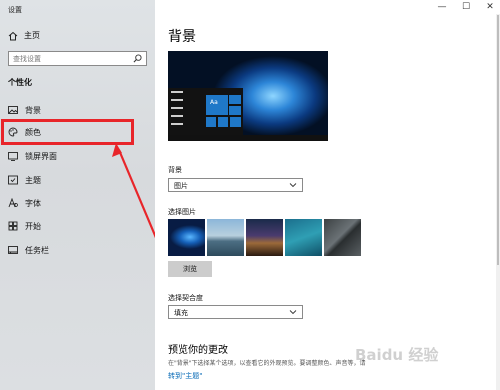 This screenshot has height=390, width=500. Describe the element at coordinates (185, 376) in the screenshot. I see `go-to-themes-link: 转到"主题"` at that location.